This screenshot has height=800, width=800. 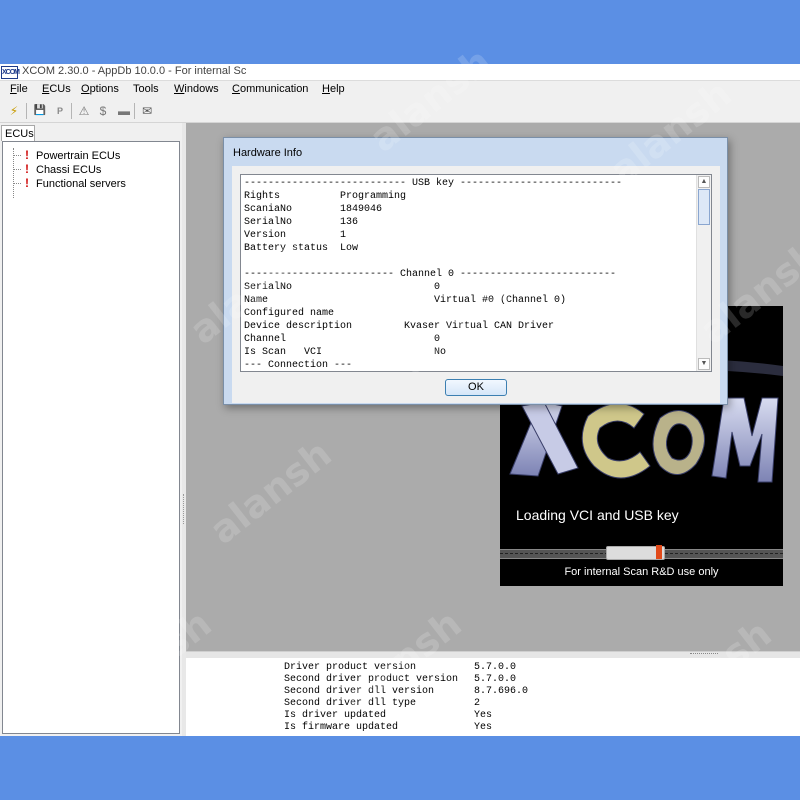 What do you see at coordinates (146, 89) in the screenshot?
I see `menu-tools: Tools` at bounding box center [146, 89].